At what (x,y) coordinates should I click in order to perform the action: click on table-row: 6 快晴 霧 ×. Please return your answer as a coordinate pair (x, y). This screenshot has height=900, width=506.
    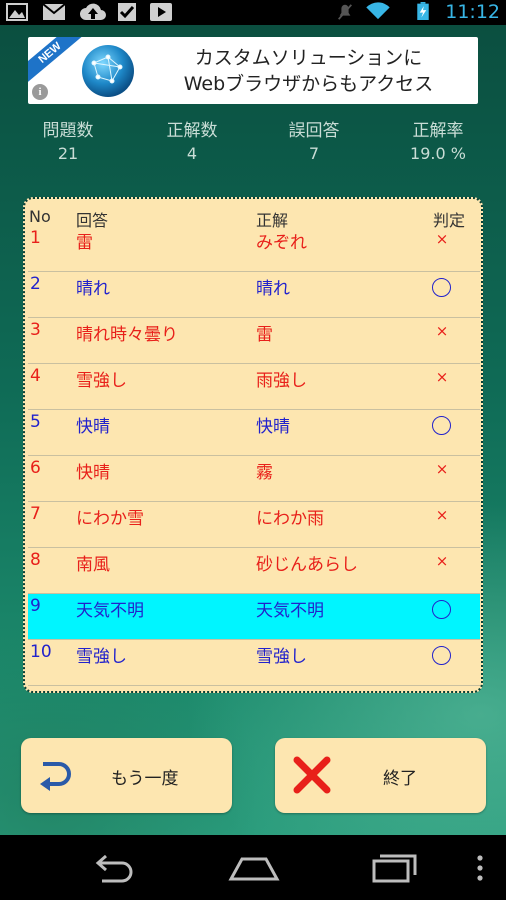
    Looking at the image, I should click on (254, 479).